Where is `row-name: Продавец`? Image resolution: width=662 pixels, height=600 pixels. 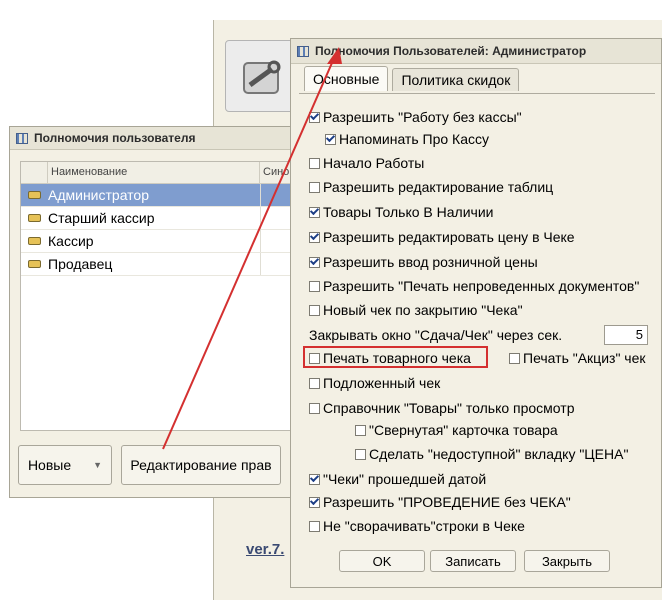
row-name: Продавец is located at coordinates (154, 264).